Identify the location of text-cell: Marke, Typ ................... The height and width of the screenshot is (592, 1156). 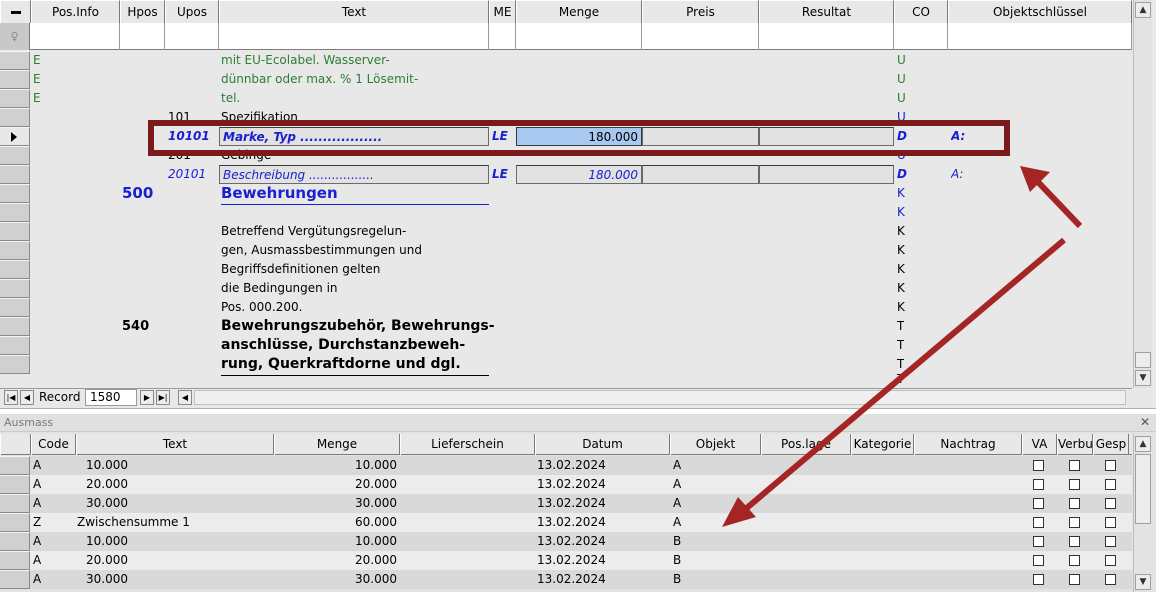
(354, 136).